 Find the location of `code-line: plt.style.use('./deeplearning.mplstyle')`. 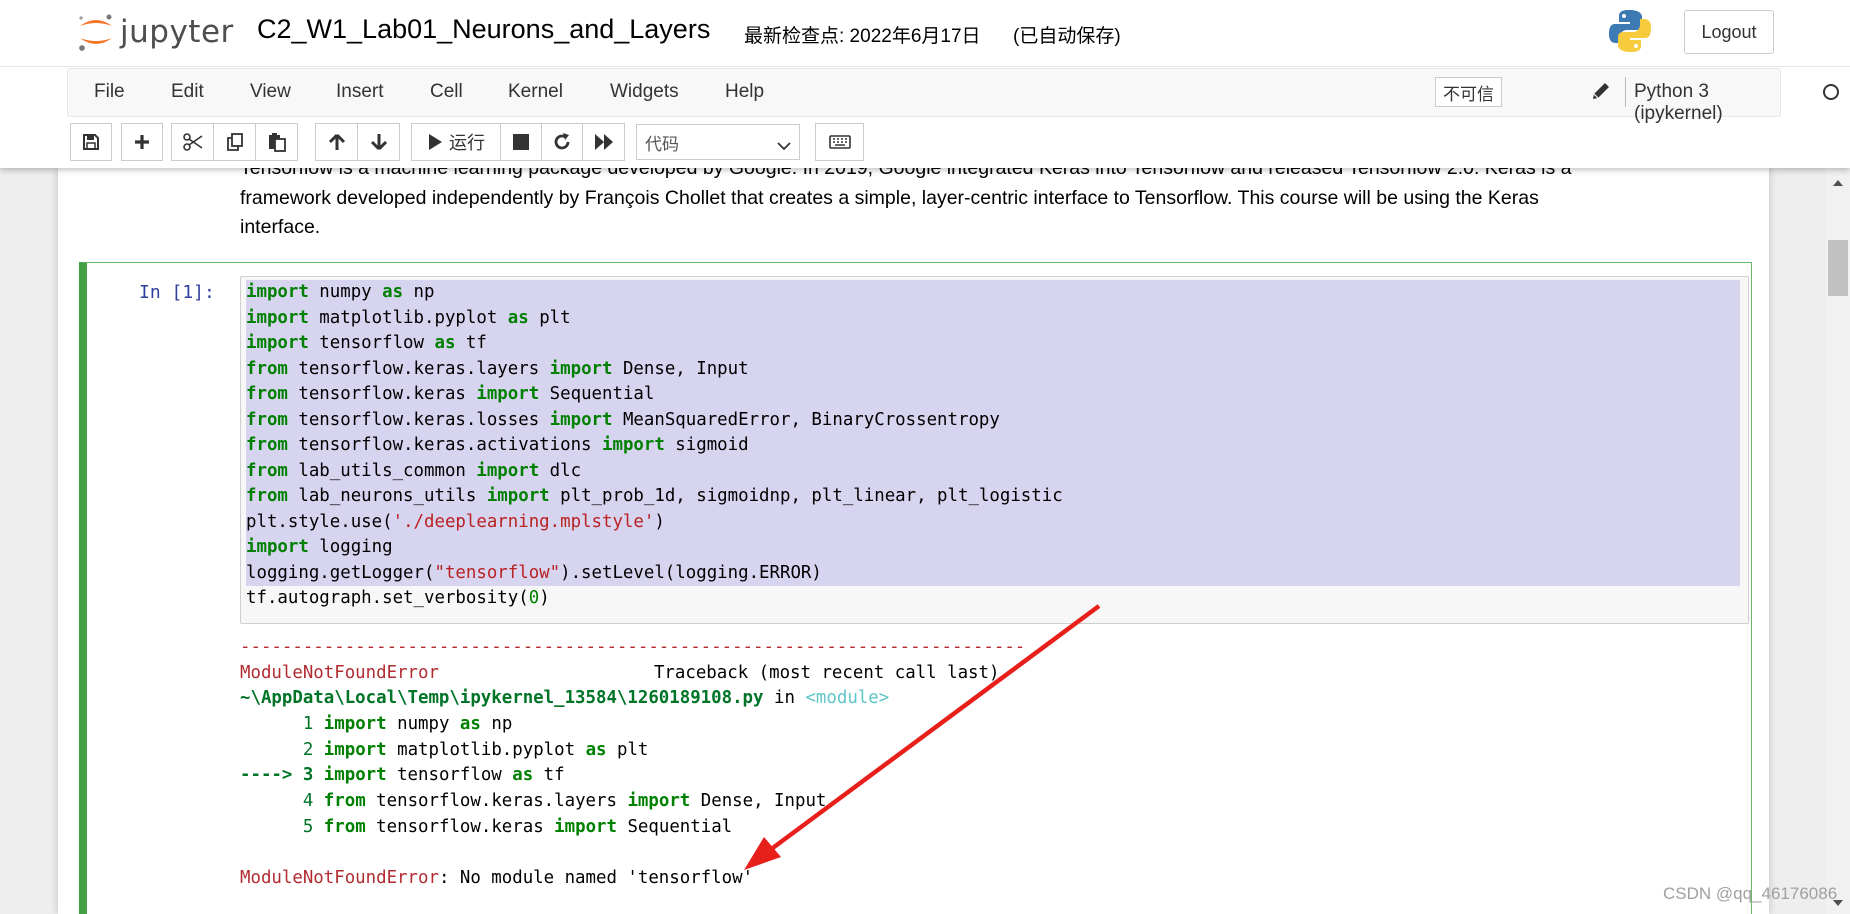

code-line: plt.style.use('./deeplearning.mplstyle') is located at coordinates (993, 522).